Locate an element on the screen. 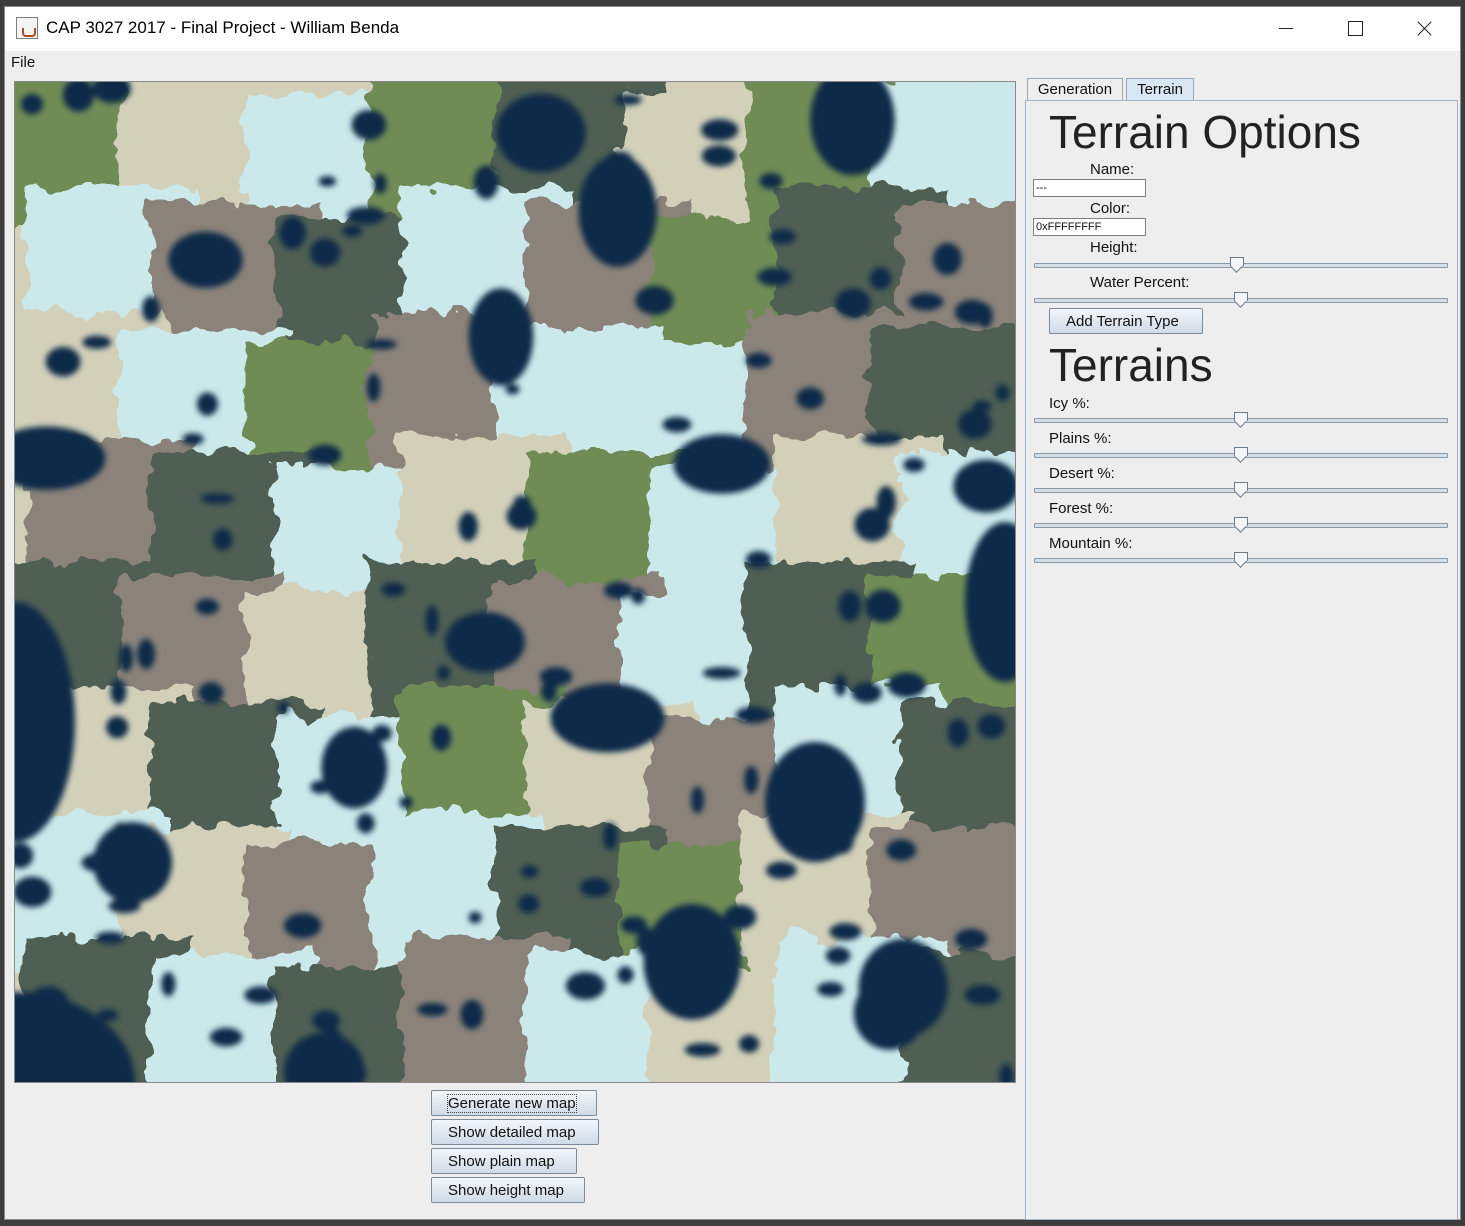 The width and height of the screenshot is (1465, 1226). forest-label: Forest %: is located at coordinates (1081, 508).